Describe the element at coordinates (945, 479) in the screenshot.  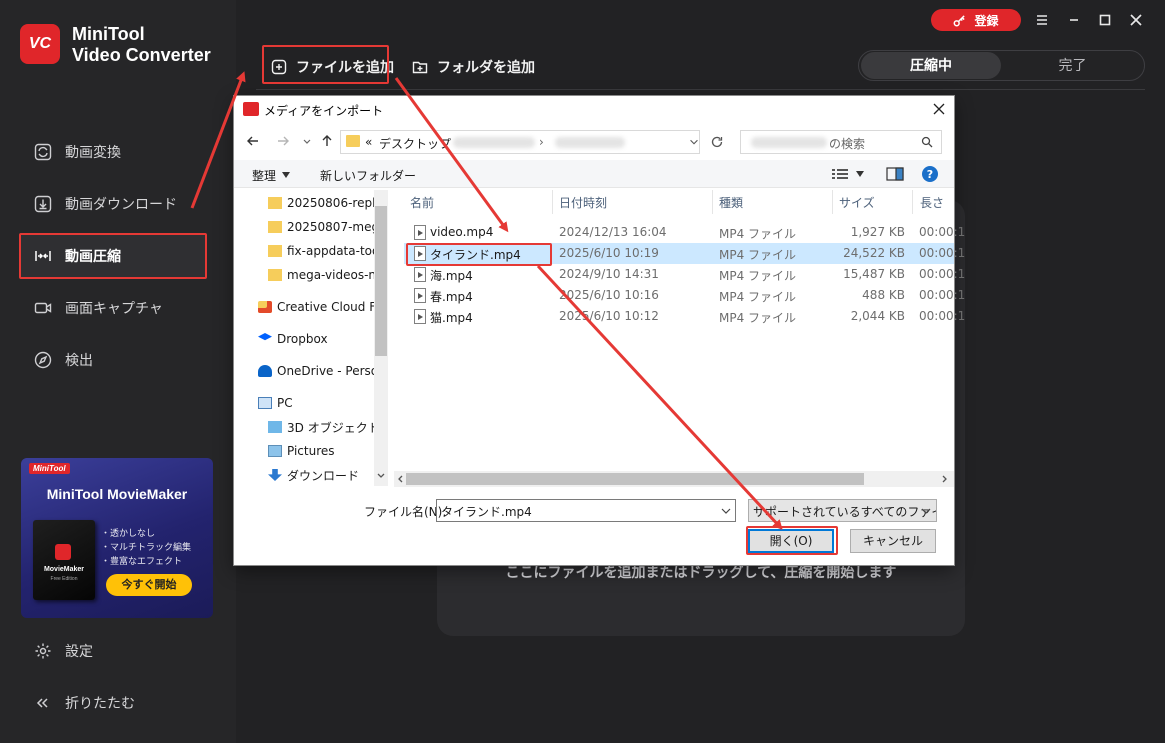
I see `scroll-right-icon` at that location.